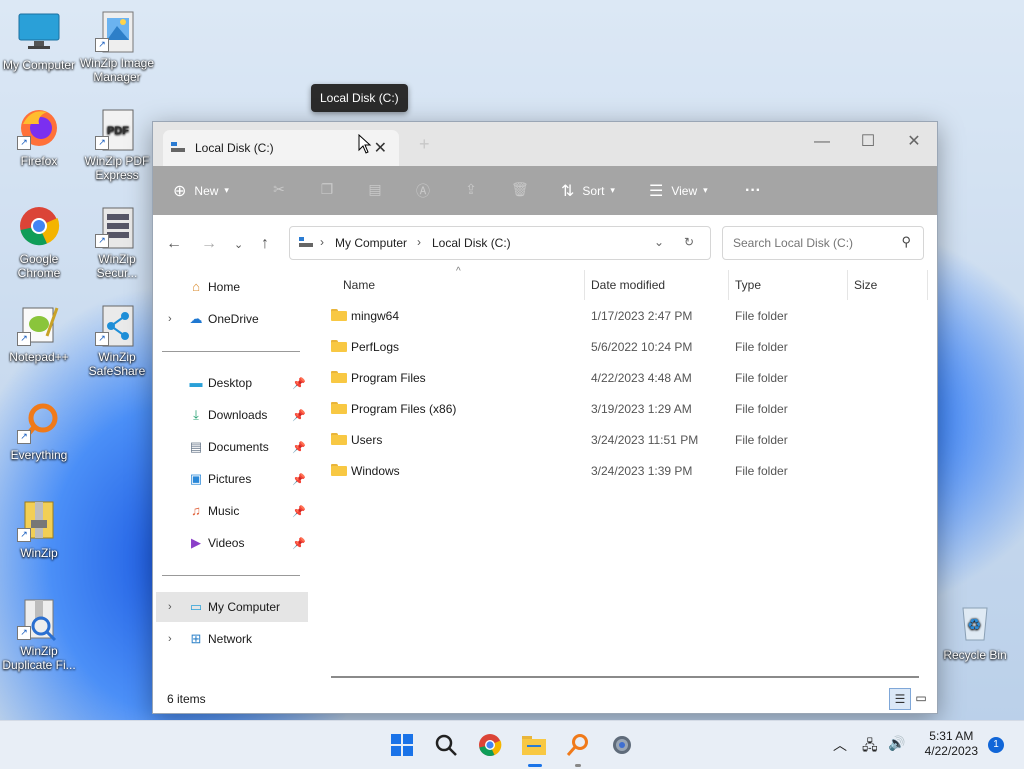 This screenshot has width=1024, height=769. What do you see at coordinates (39, 32) in the screenshot?
I see `monitor-icon` at bounding box center [39, 32].